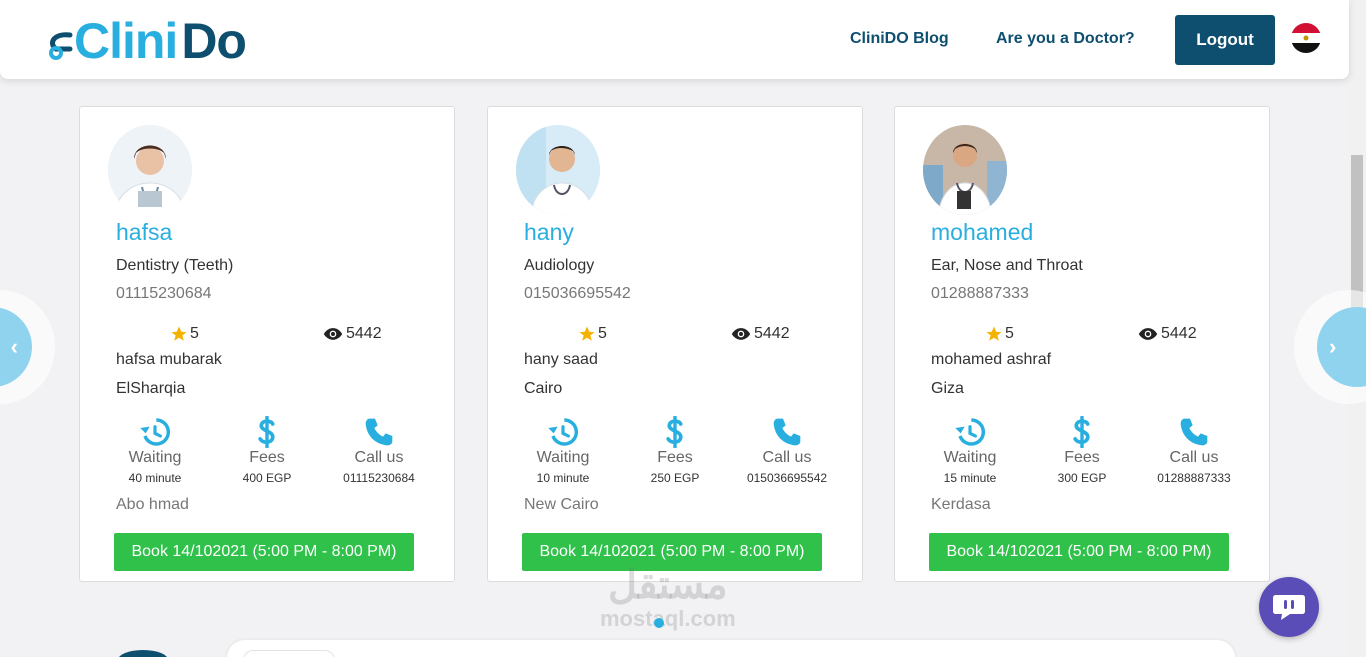 The height and width of the screenshot is (657, 1366). Describe the element at coordinates (991, 359) in the screenshot. I see `doctor-full-name: mohamed ashraf` at that location.